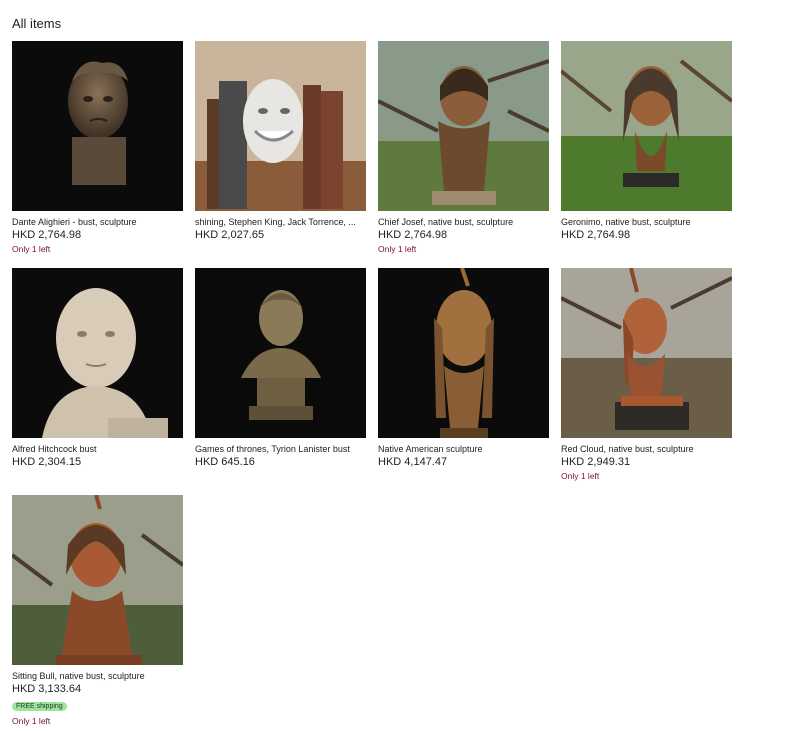 The width and height of the screenshot is (799, 732). Describe the element at coordinates (39, 706) in the screenshot. I see `free-shipping-badge: FREE shipping` at that location.